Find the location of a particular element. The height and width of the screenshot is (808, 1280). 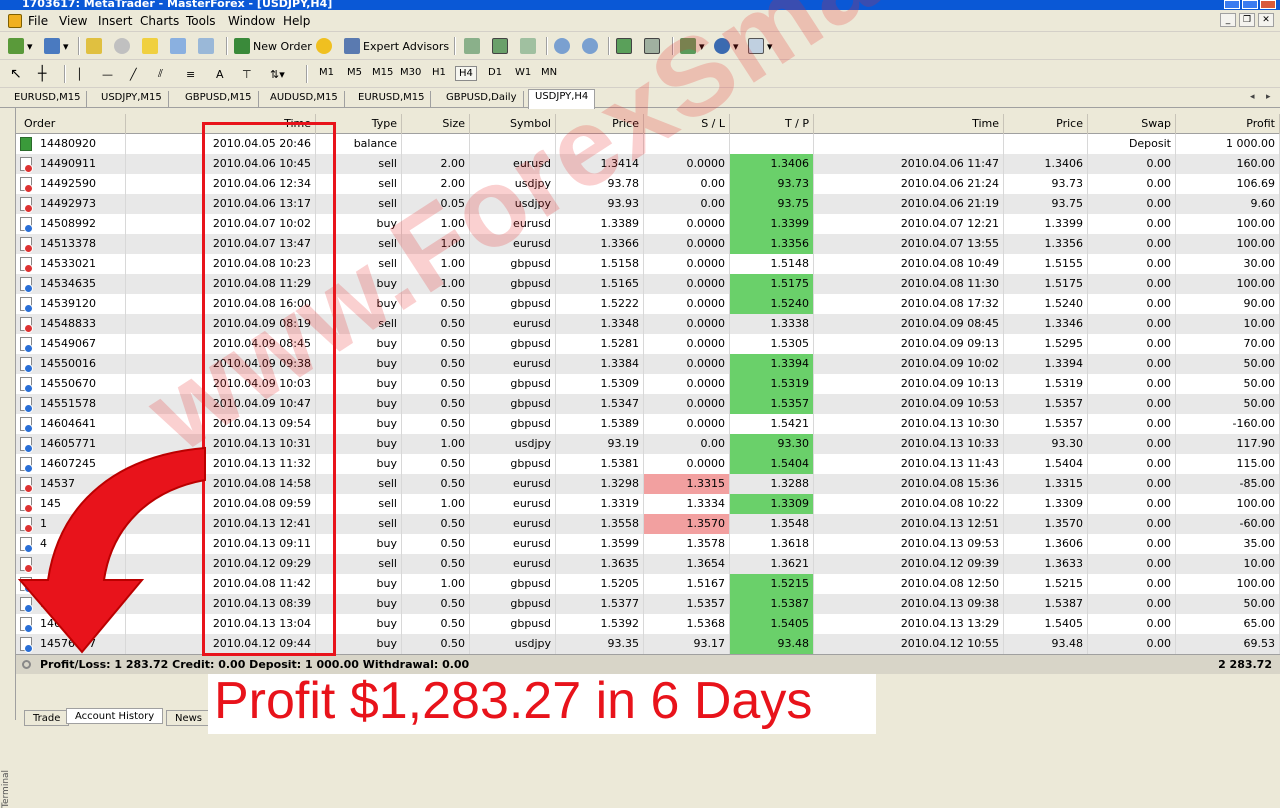

text-button: A is located at coordinates (226, 74).